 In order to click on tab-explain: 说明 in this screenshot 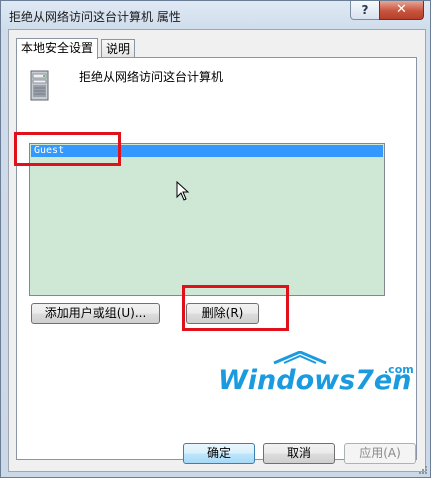, I will do `click(118, 48)`.